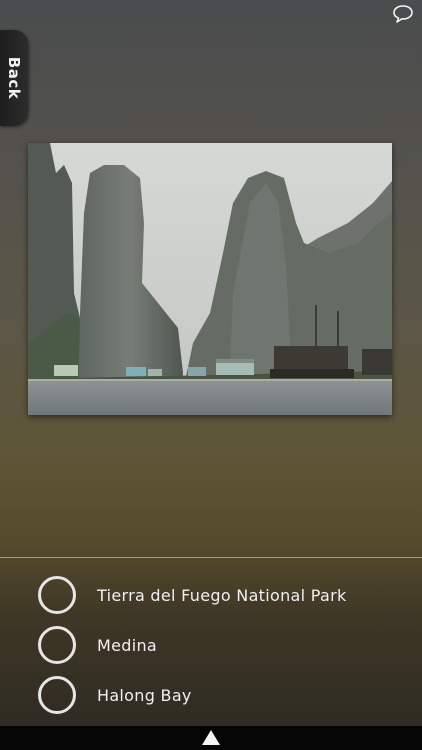  Describe the element at coordinates (223, 645) in the screenshot. I see `answer-option-2: Medina` at that location.